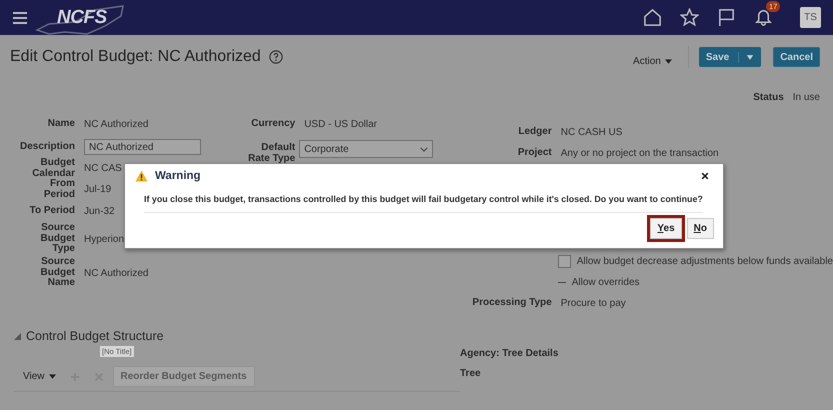  What do you see at coordinates (53, 168) in the screenshot?
I see `field-label: Budget Calendar` at bounding box center [53, 168].